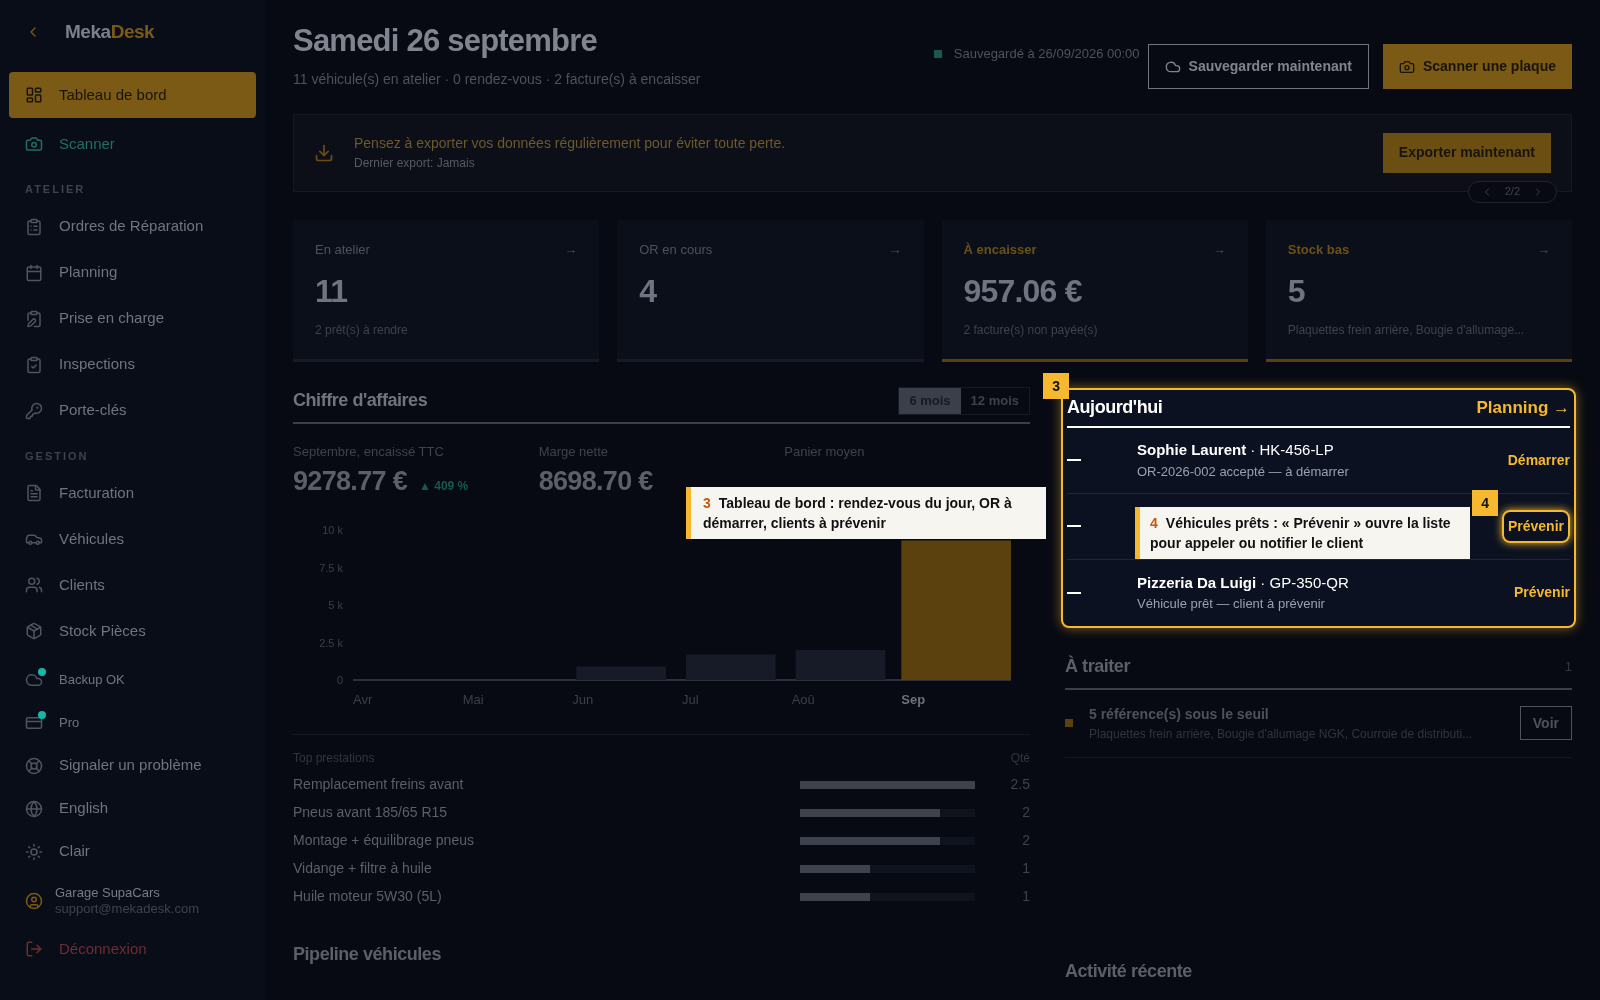 The image size is (1600, 1000). Describe the element at coordinates (132, 272) in the screenshot. I see `nav-item: Planning` at that location.